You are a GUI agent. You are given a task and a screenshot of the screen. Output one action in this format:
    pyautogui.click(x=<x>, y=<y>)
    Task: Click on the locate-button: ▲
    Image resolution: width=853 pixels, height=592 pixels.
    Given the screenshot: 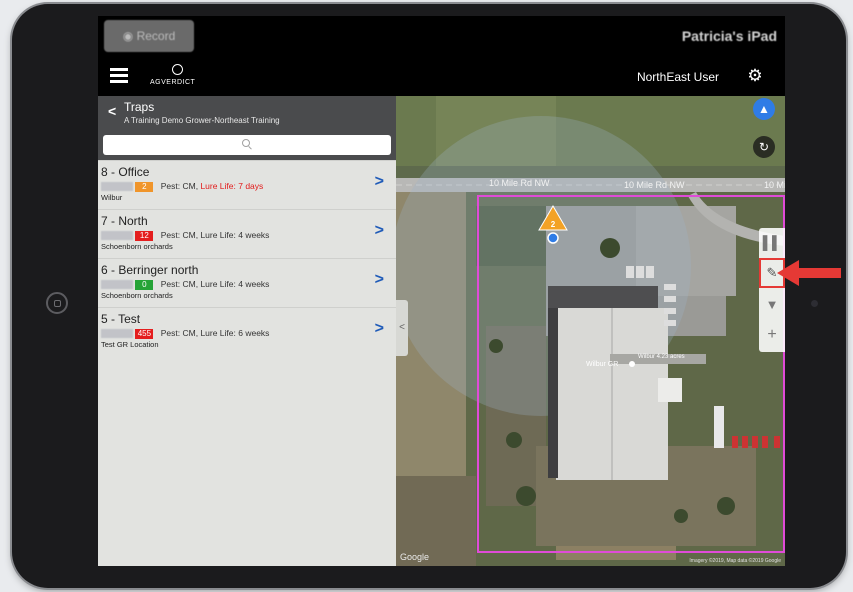 What is the action you would take?
    pyautogui.click(x=764, y=109)
    